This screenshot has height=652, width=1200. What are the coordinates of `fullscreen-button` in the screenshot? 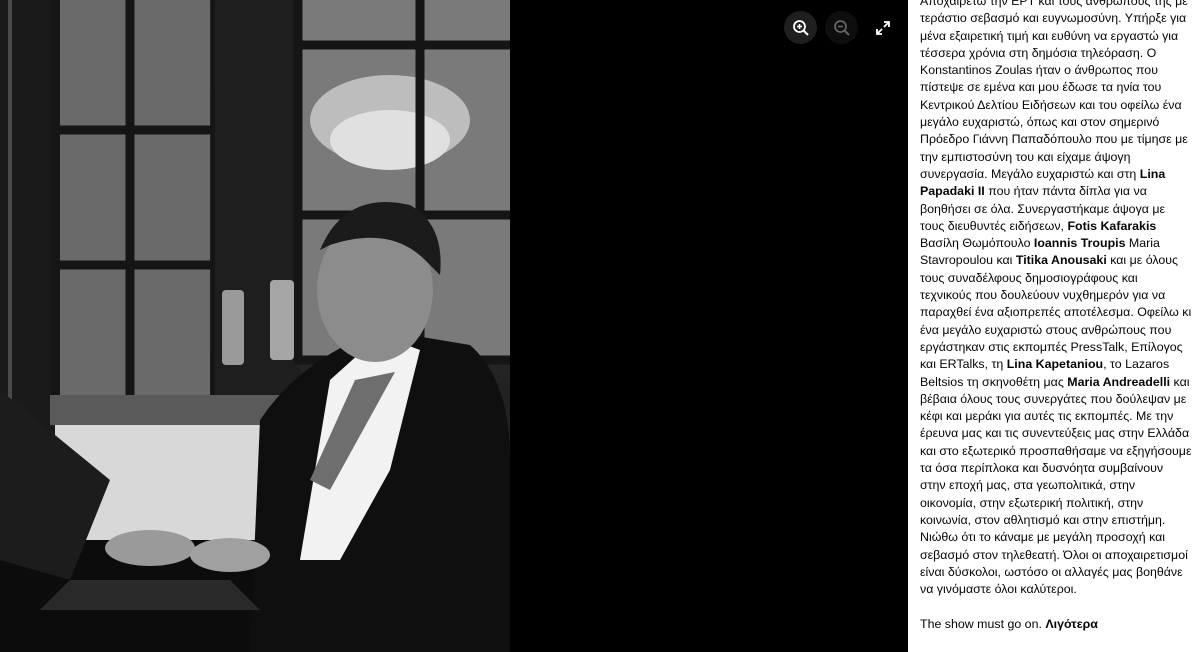 It's located at (882, 27).